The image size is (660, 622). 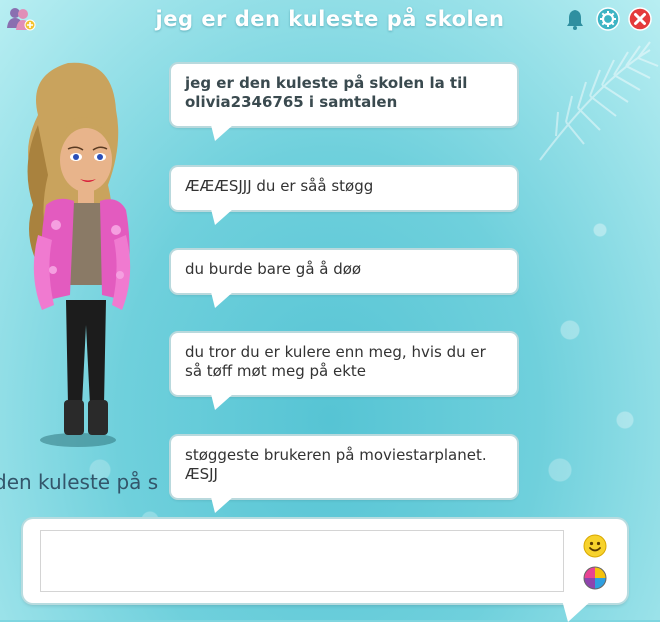 What do you see at coordinates (21, 19) in the screenshot?
I see `users-add-icon` at bounding box center [21, 19].